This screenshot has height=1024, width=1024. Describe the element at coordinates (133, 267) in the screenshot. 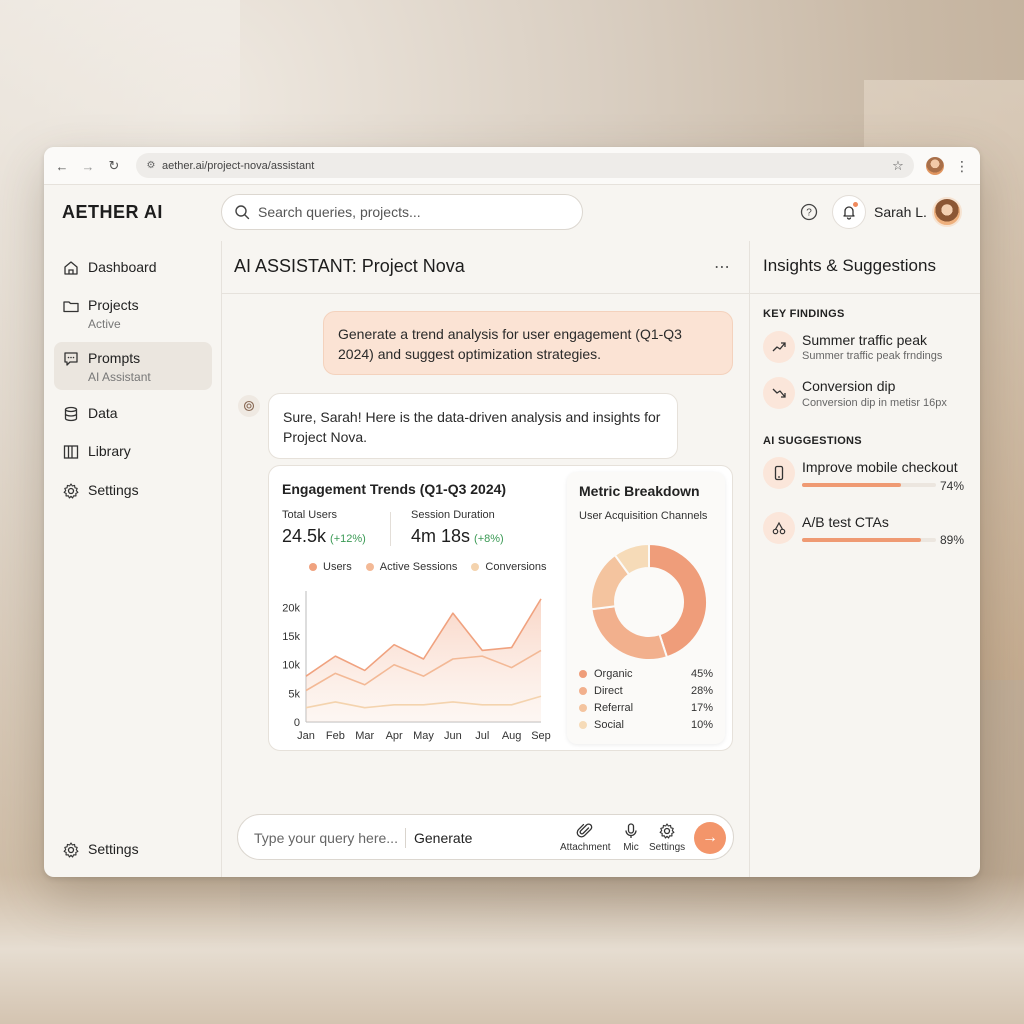

I see `sidebar-item-dashboard: Dashboard` at that location.